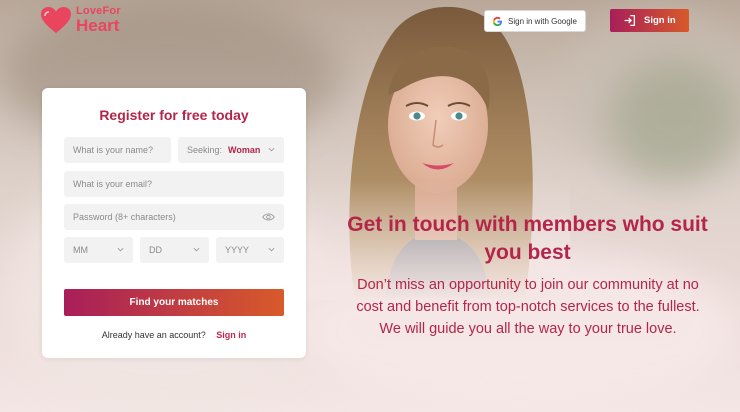 This screenshot has height=412, width=740. I want to click on google-signin-button: Sign in with Google, so click(535, 21).